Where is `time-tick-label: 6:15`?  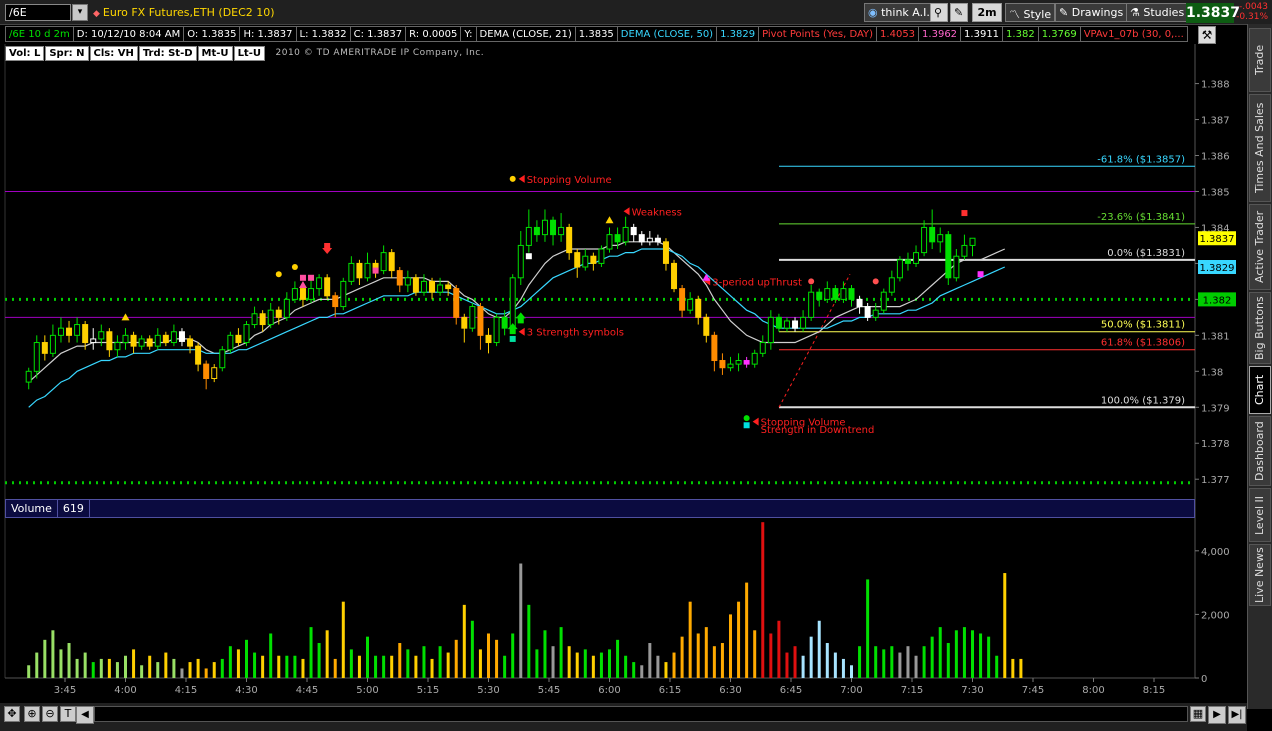 time-tick-label: 6:15 is located at coordinates (670, 690).